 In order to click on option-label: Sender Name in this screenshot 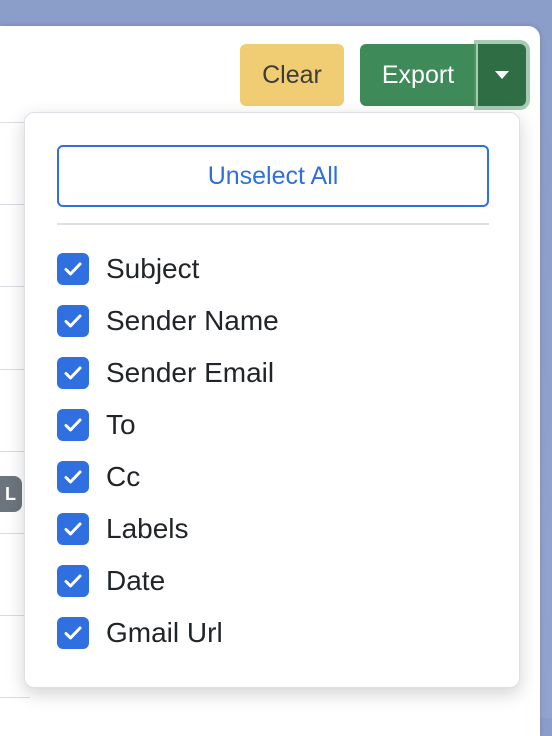, I will do `click(192, 320)`.